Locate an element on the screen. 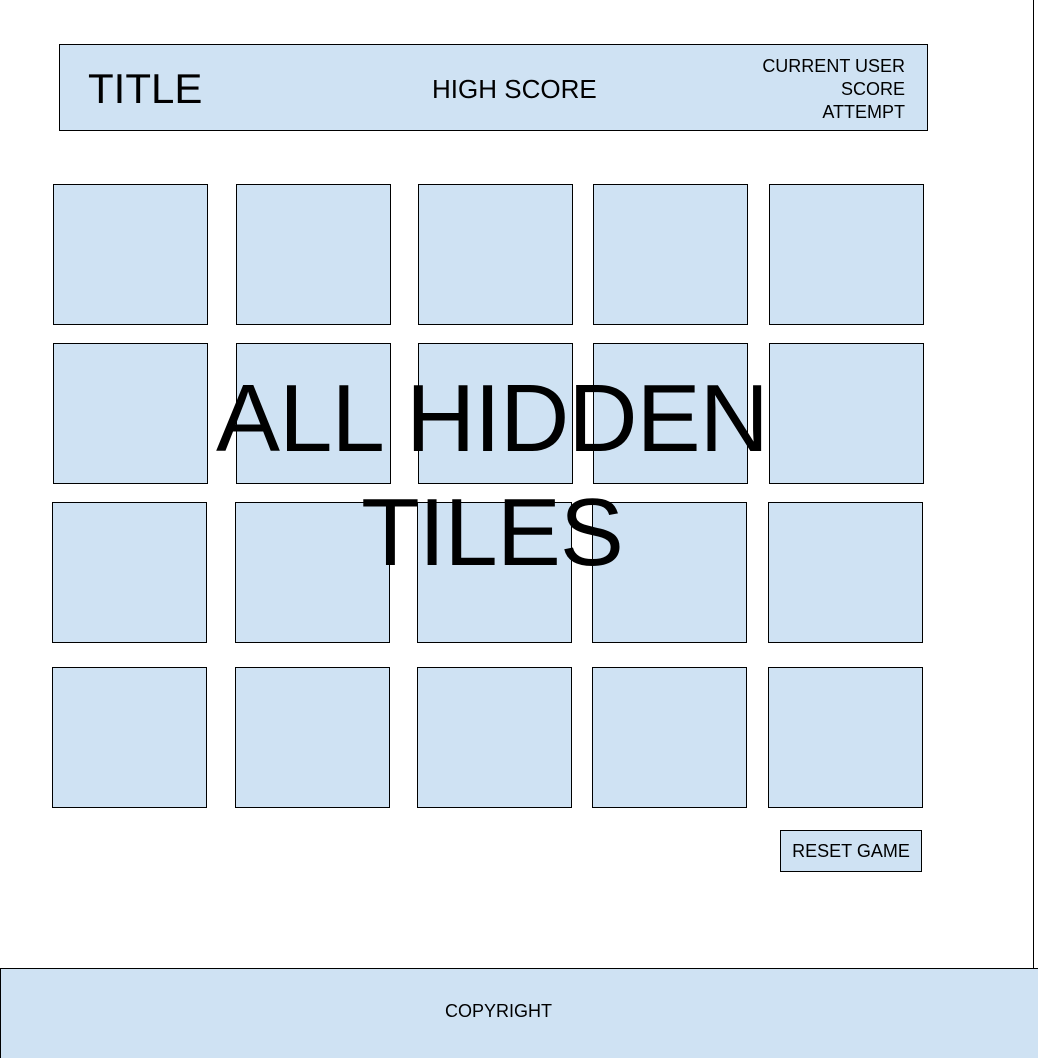 This screenshot has height=1058, width=1038. high-score-label: HIGH SCORE is located at coordinates (514, 89).